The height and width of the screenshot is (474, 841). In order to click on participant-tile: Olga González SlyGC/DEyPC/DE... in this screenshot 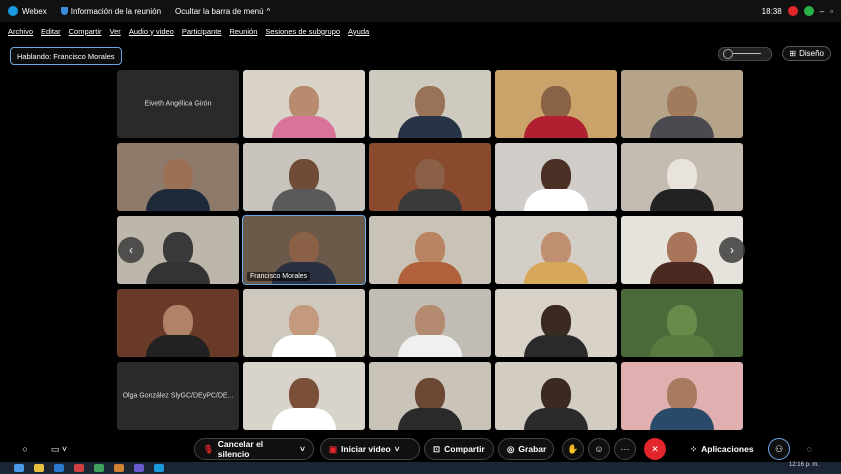, I will do `click(178, 396)`.